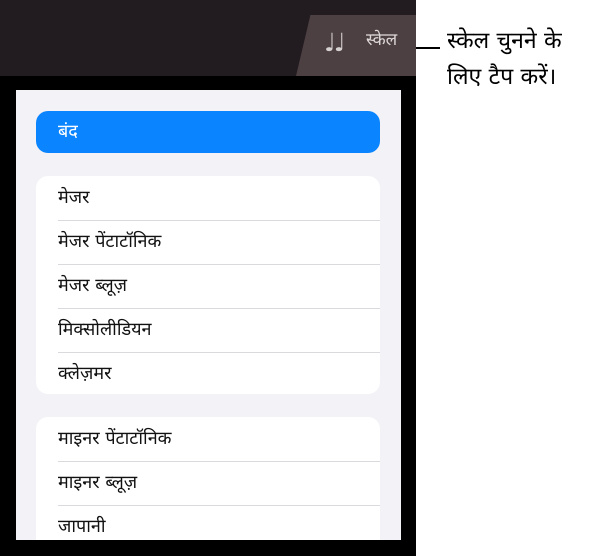  What do you see at coordinates (335, 42) in the screenshot?
I see `music-notes-icon: ♩♩` at bounding box center [335, 42].